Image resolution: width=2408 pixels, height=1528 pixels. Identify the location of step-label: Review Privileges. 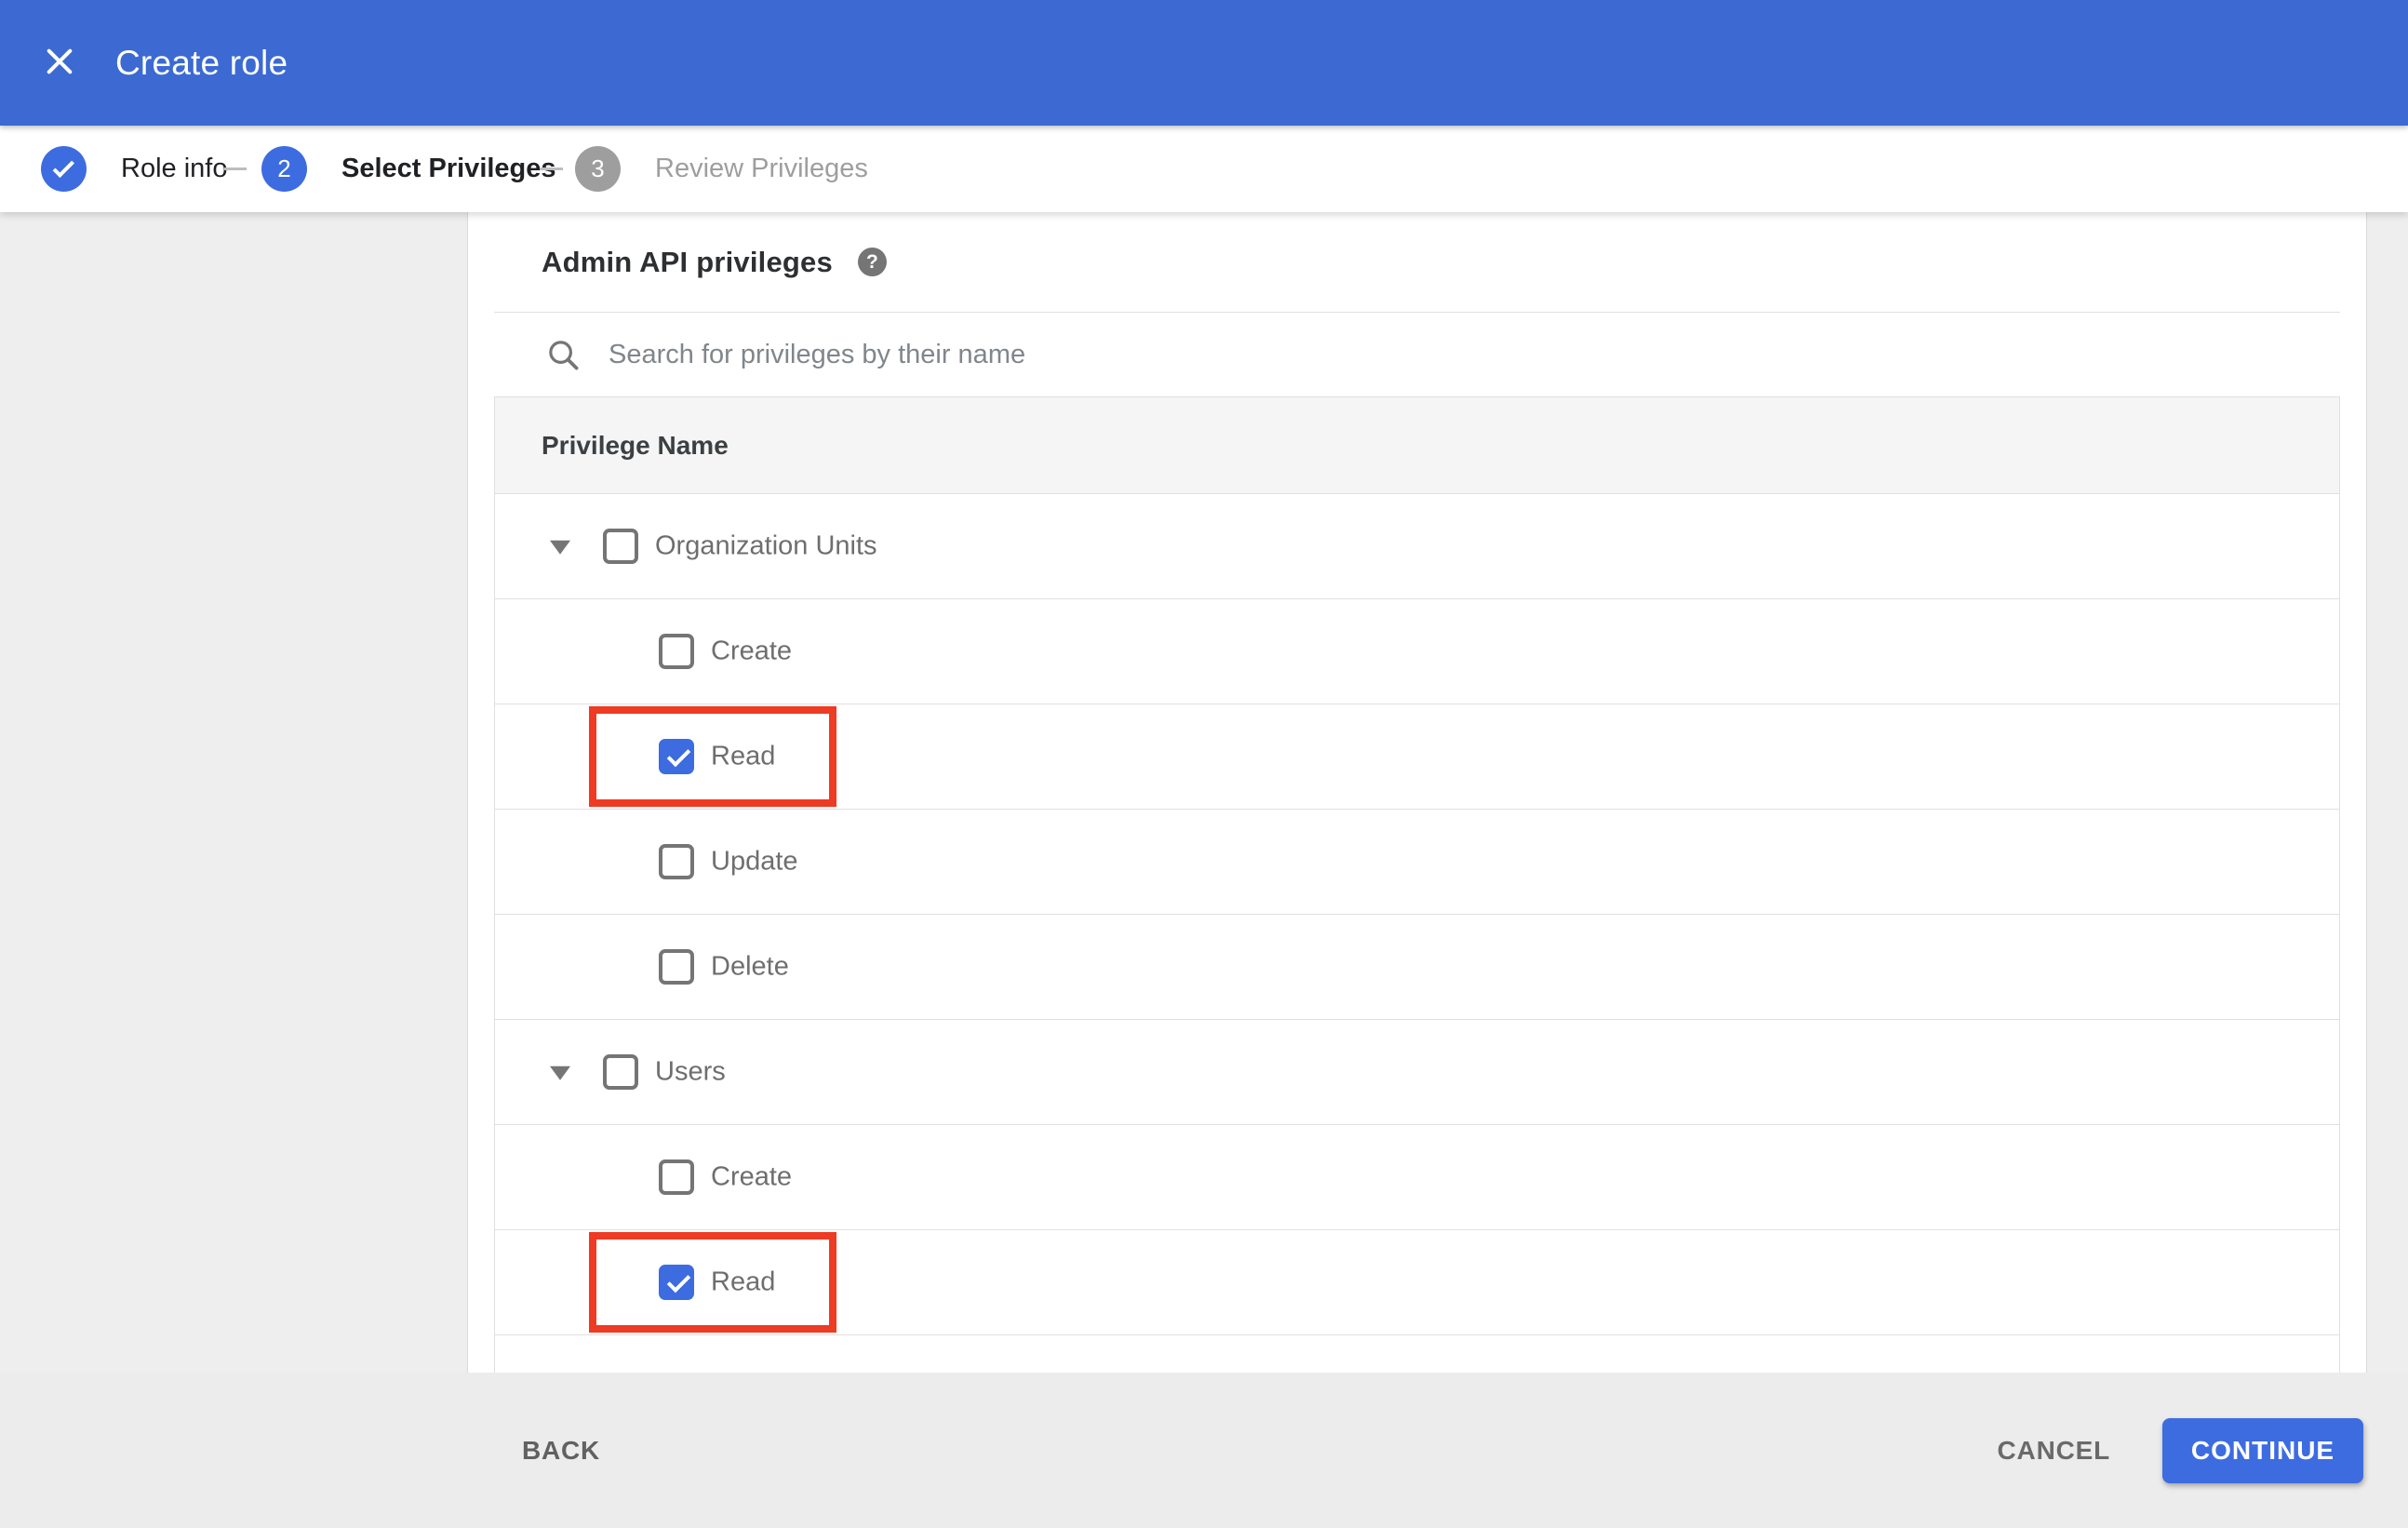
(762, 168).